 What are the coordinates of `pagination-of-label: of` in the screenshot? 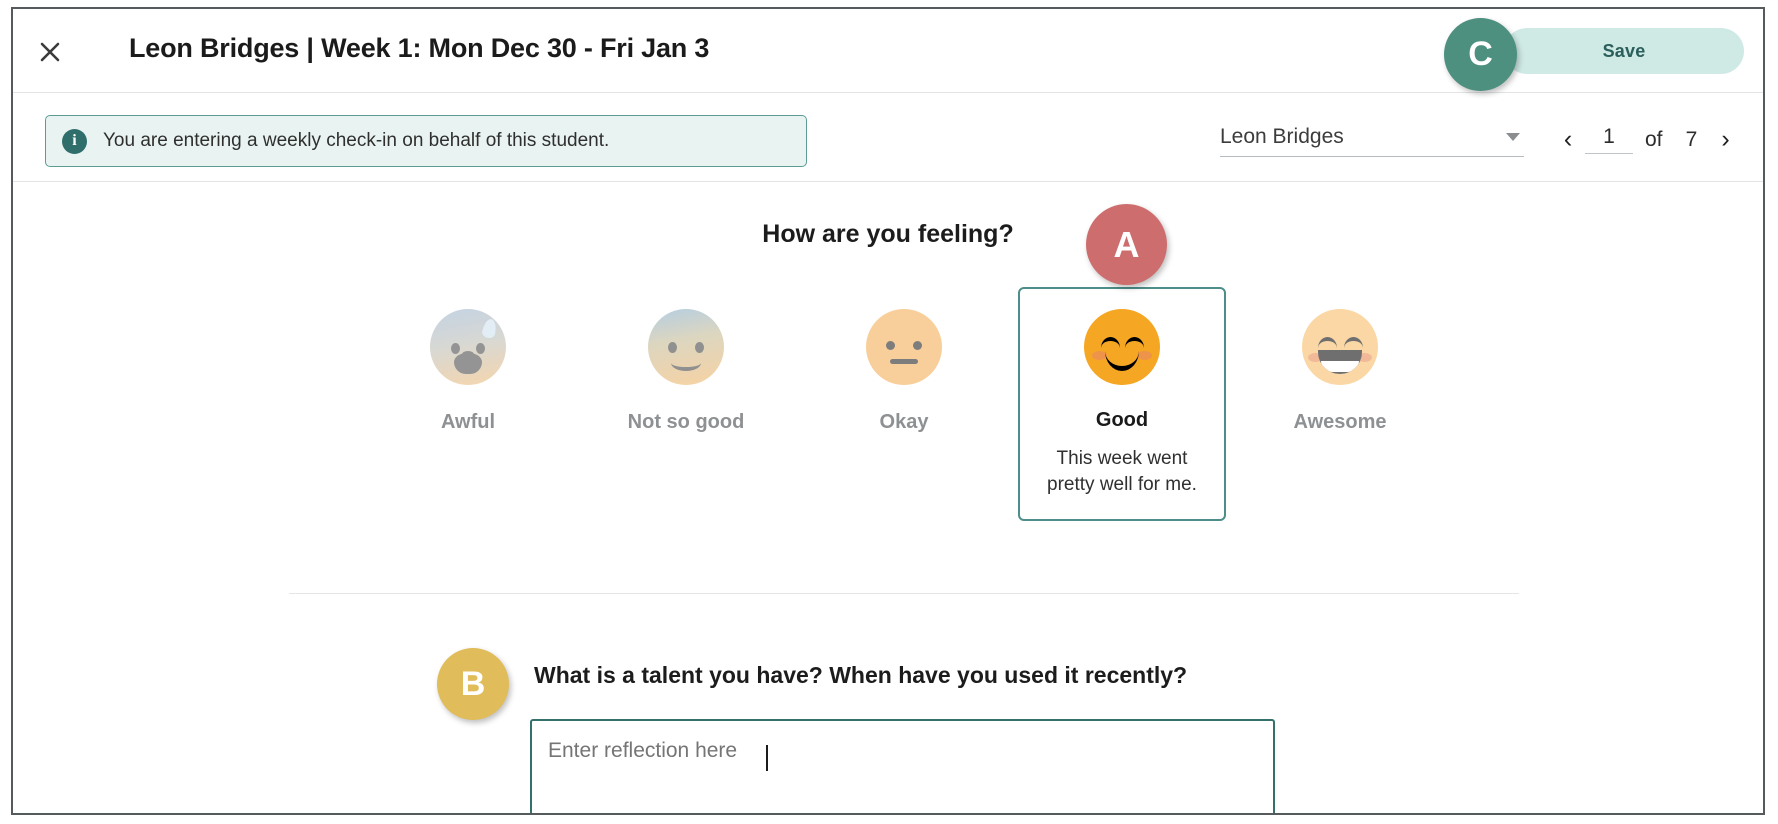 It's located at (1654, 139).